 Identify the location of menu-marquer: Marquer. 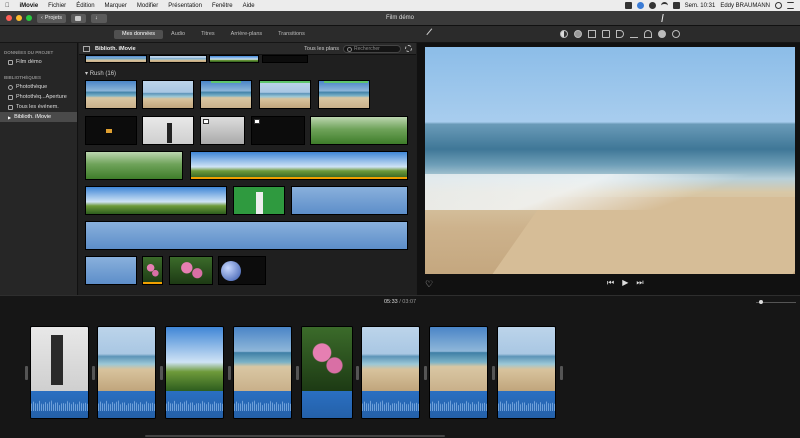
(116, 6).